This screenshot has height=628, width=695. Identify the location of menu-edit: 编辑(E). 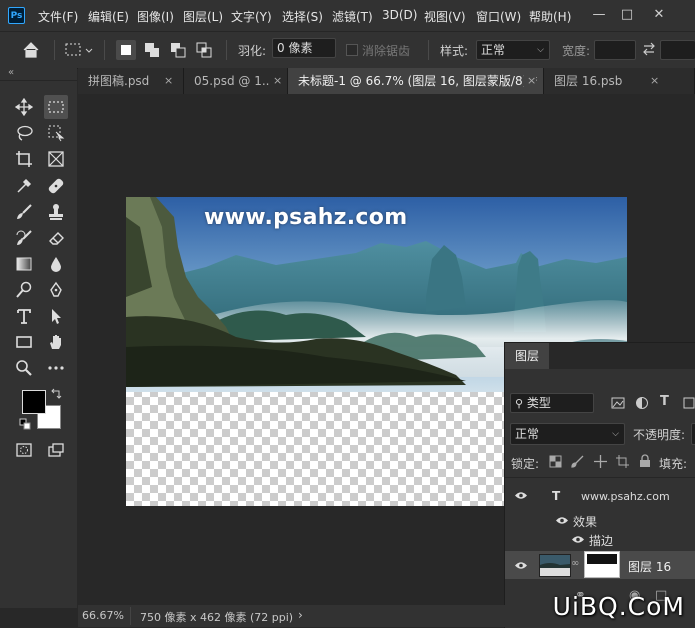
(108, 16).